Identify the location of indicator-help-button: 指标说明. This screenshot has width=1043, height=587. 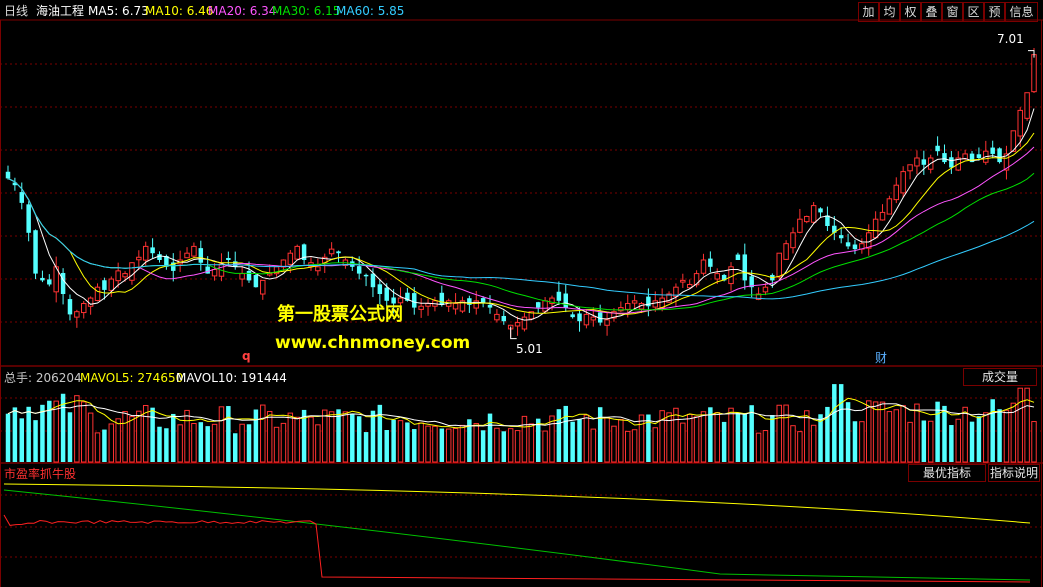
(1014, 473).